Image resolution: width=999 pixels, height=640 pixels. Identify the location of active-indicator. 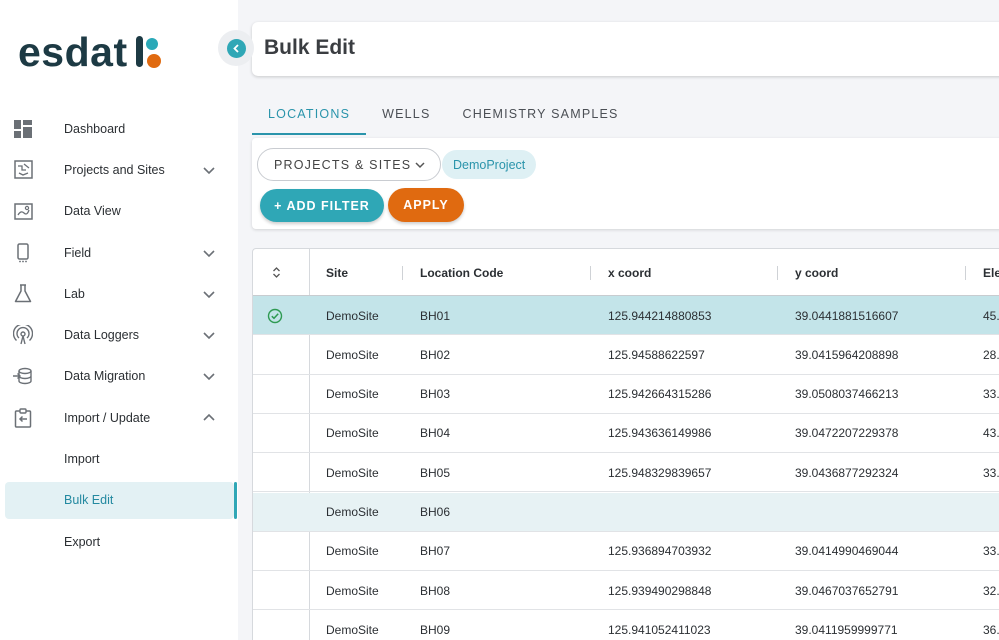
(235, 500).